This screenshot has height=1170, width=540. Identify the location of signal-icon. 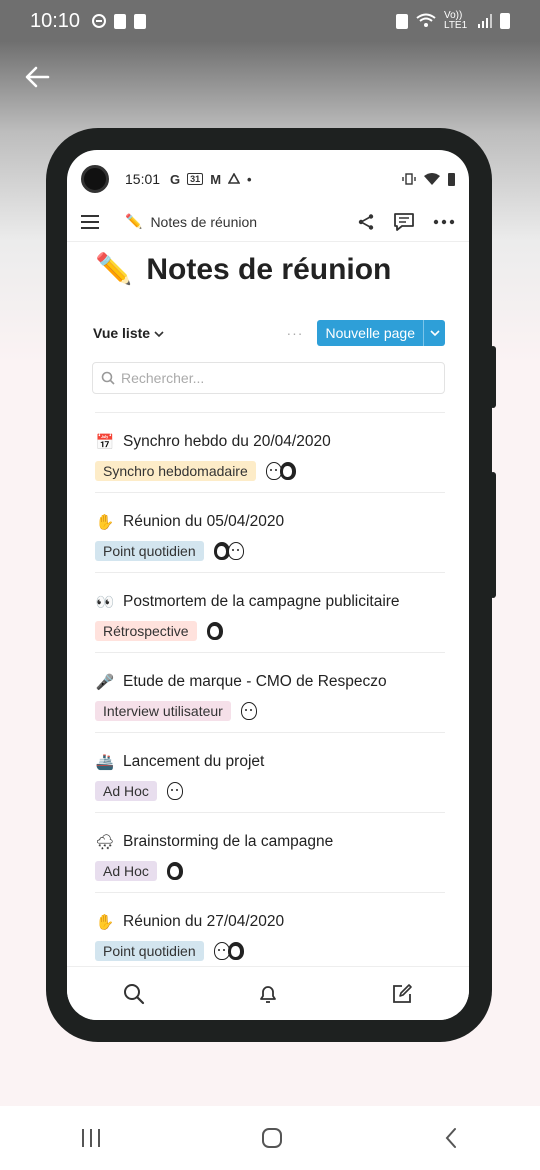
(485, 21).